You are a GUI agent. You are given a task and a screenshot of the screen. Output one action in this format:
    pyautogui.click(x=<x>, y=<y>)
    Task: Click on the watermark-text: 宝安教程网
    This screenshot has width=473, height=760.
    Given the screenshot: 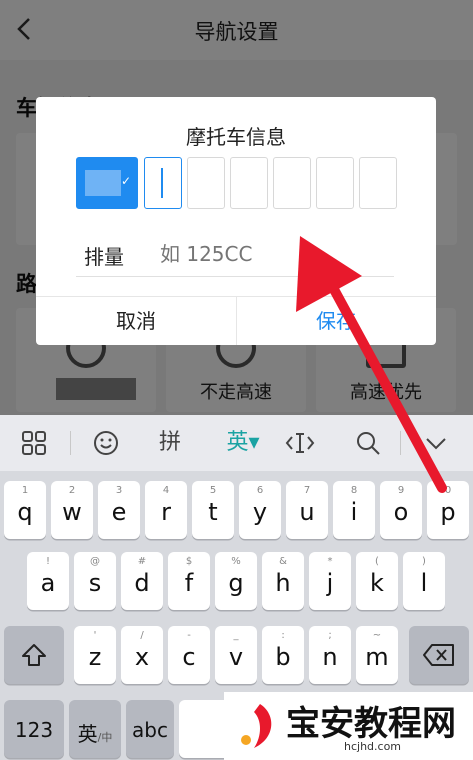 What is the action you would take?
    pyautogui.click(x=371, y=724)
    